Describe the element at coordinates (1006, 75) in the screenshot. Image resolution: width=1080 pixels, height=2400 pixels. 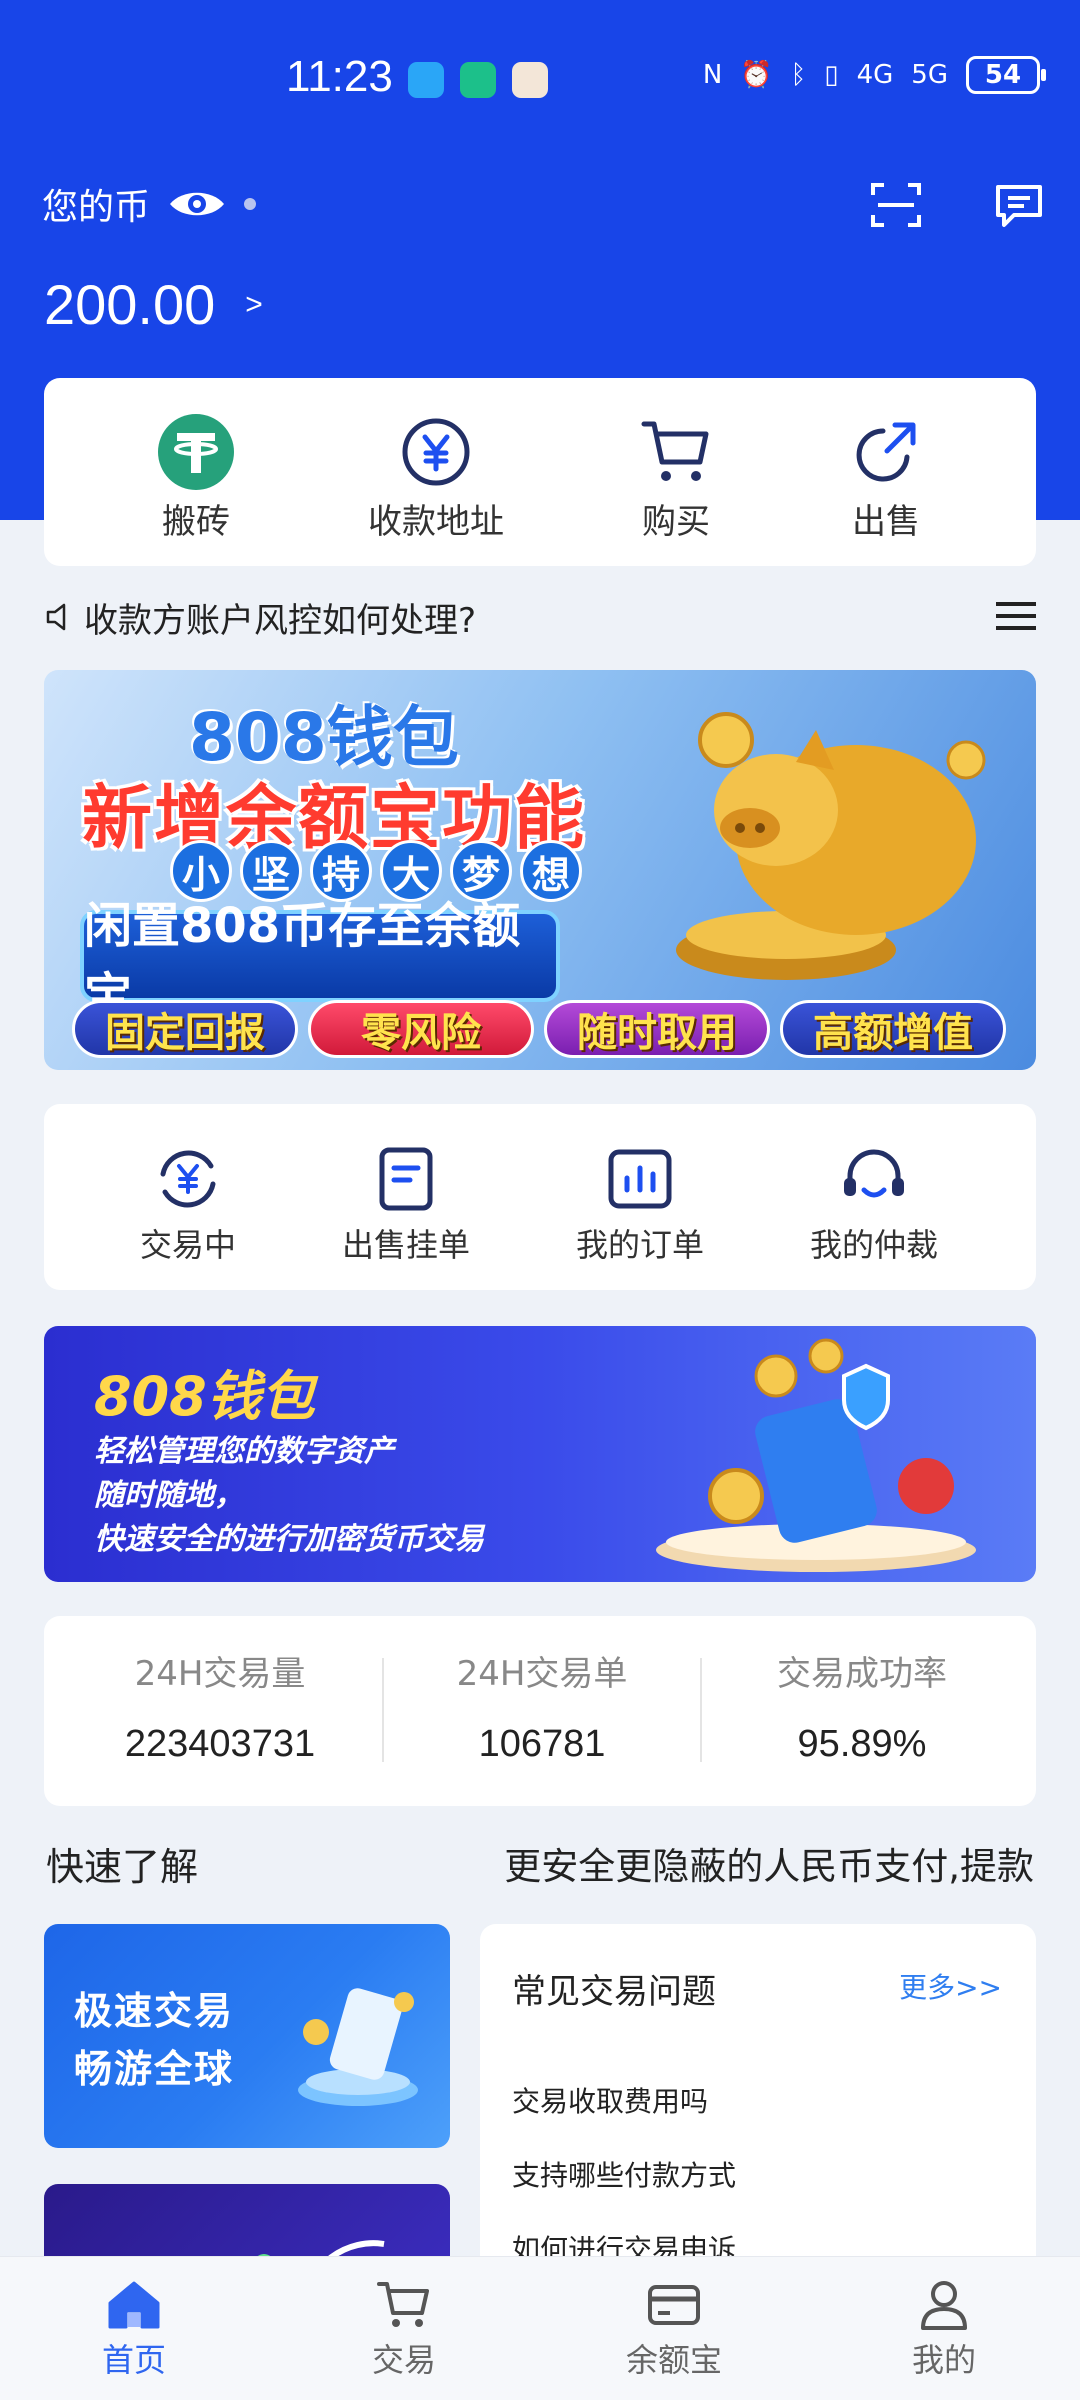
I see `battery-icon: 54` at that location.